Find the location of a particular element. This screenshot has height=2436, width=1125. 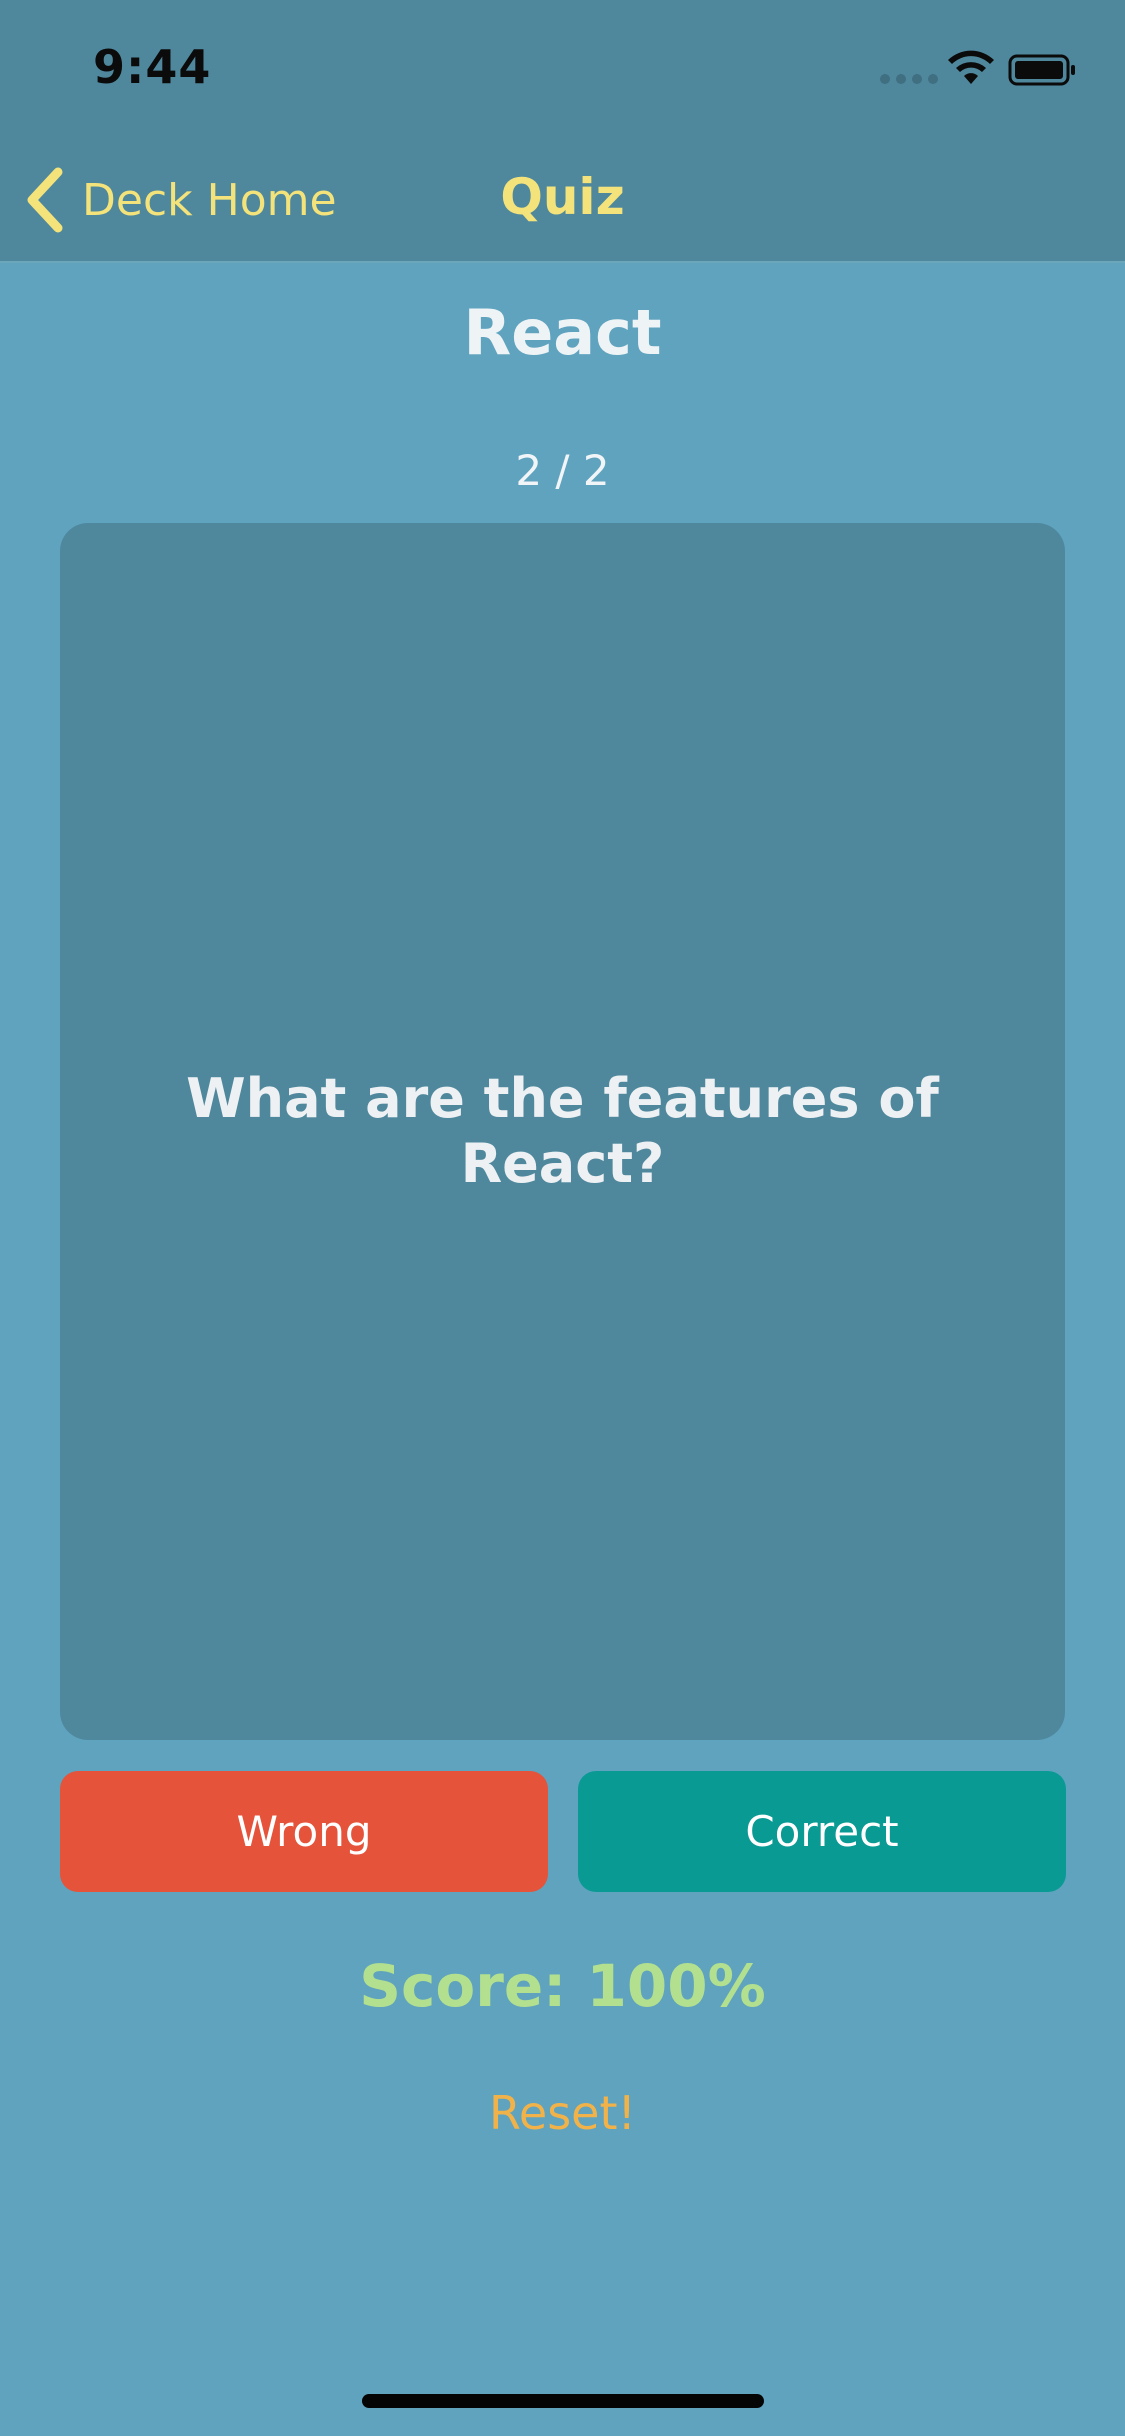

nav-title: Quiz is located at coordinates (562, 197).